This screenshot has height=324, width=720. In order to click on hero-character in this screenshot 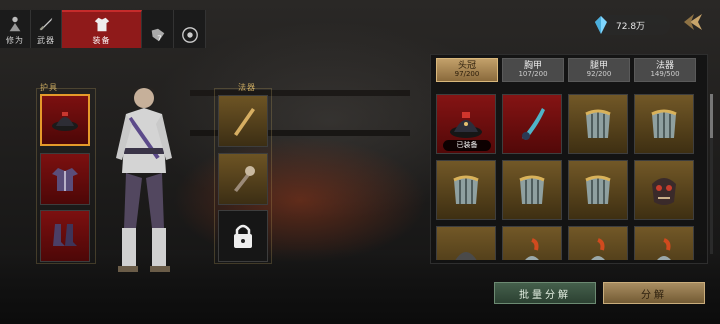, I will do `click(144, 179)`.